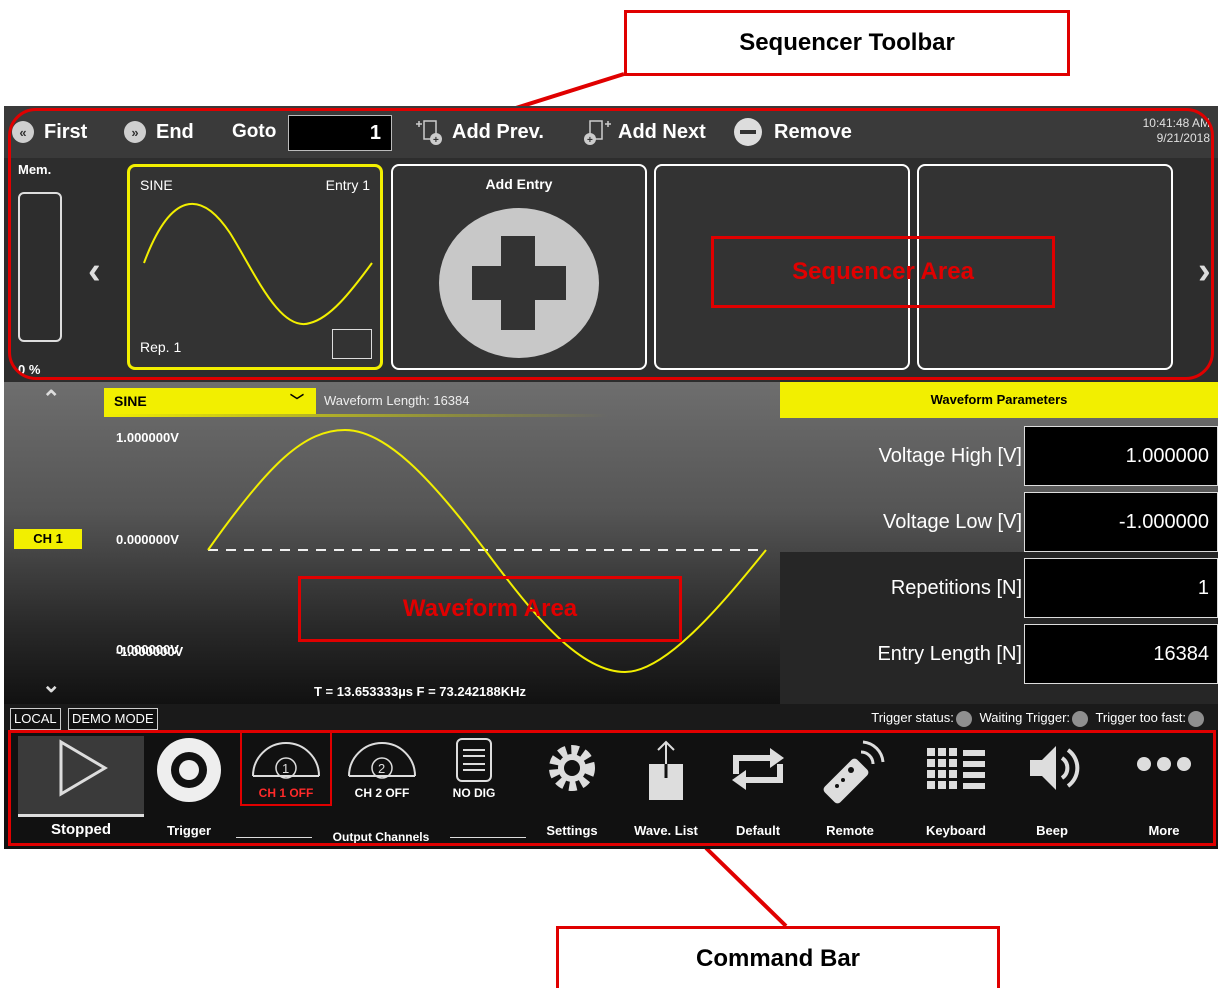 This screenshot has height=988, width=1220. I want to click on entry-waveform-thumbnail, so click(258, 264).